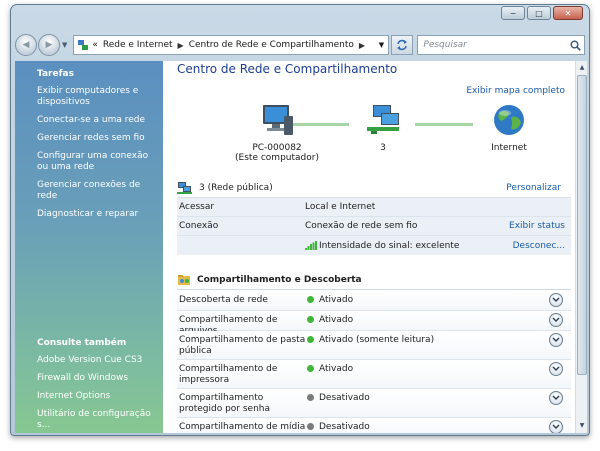 The height and width of the screenshot is (451, 600). What do you see at coordinates (389, 245) in the screenshot?
I see `signal-strength-text: Intensidade do sinal: excelente` at bounding box center [389, 245].